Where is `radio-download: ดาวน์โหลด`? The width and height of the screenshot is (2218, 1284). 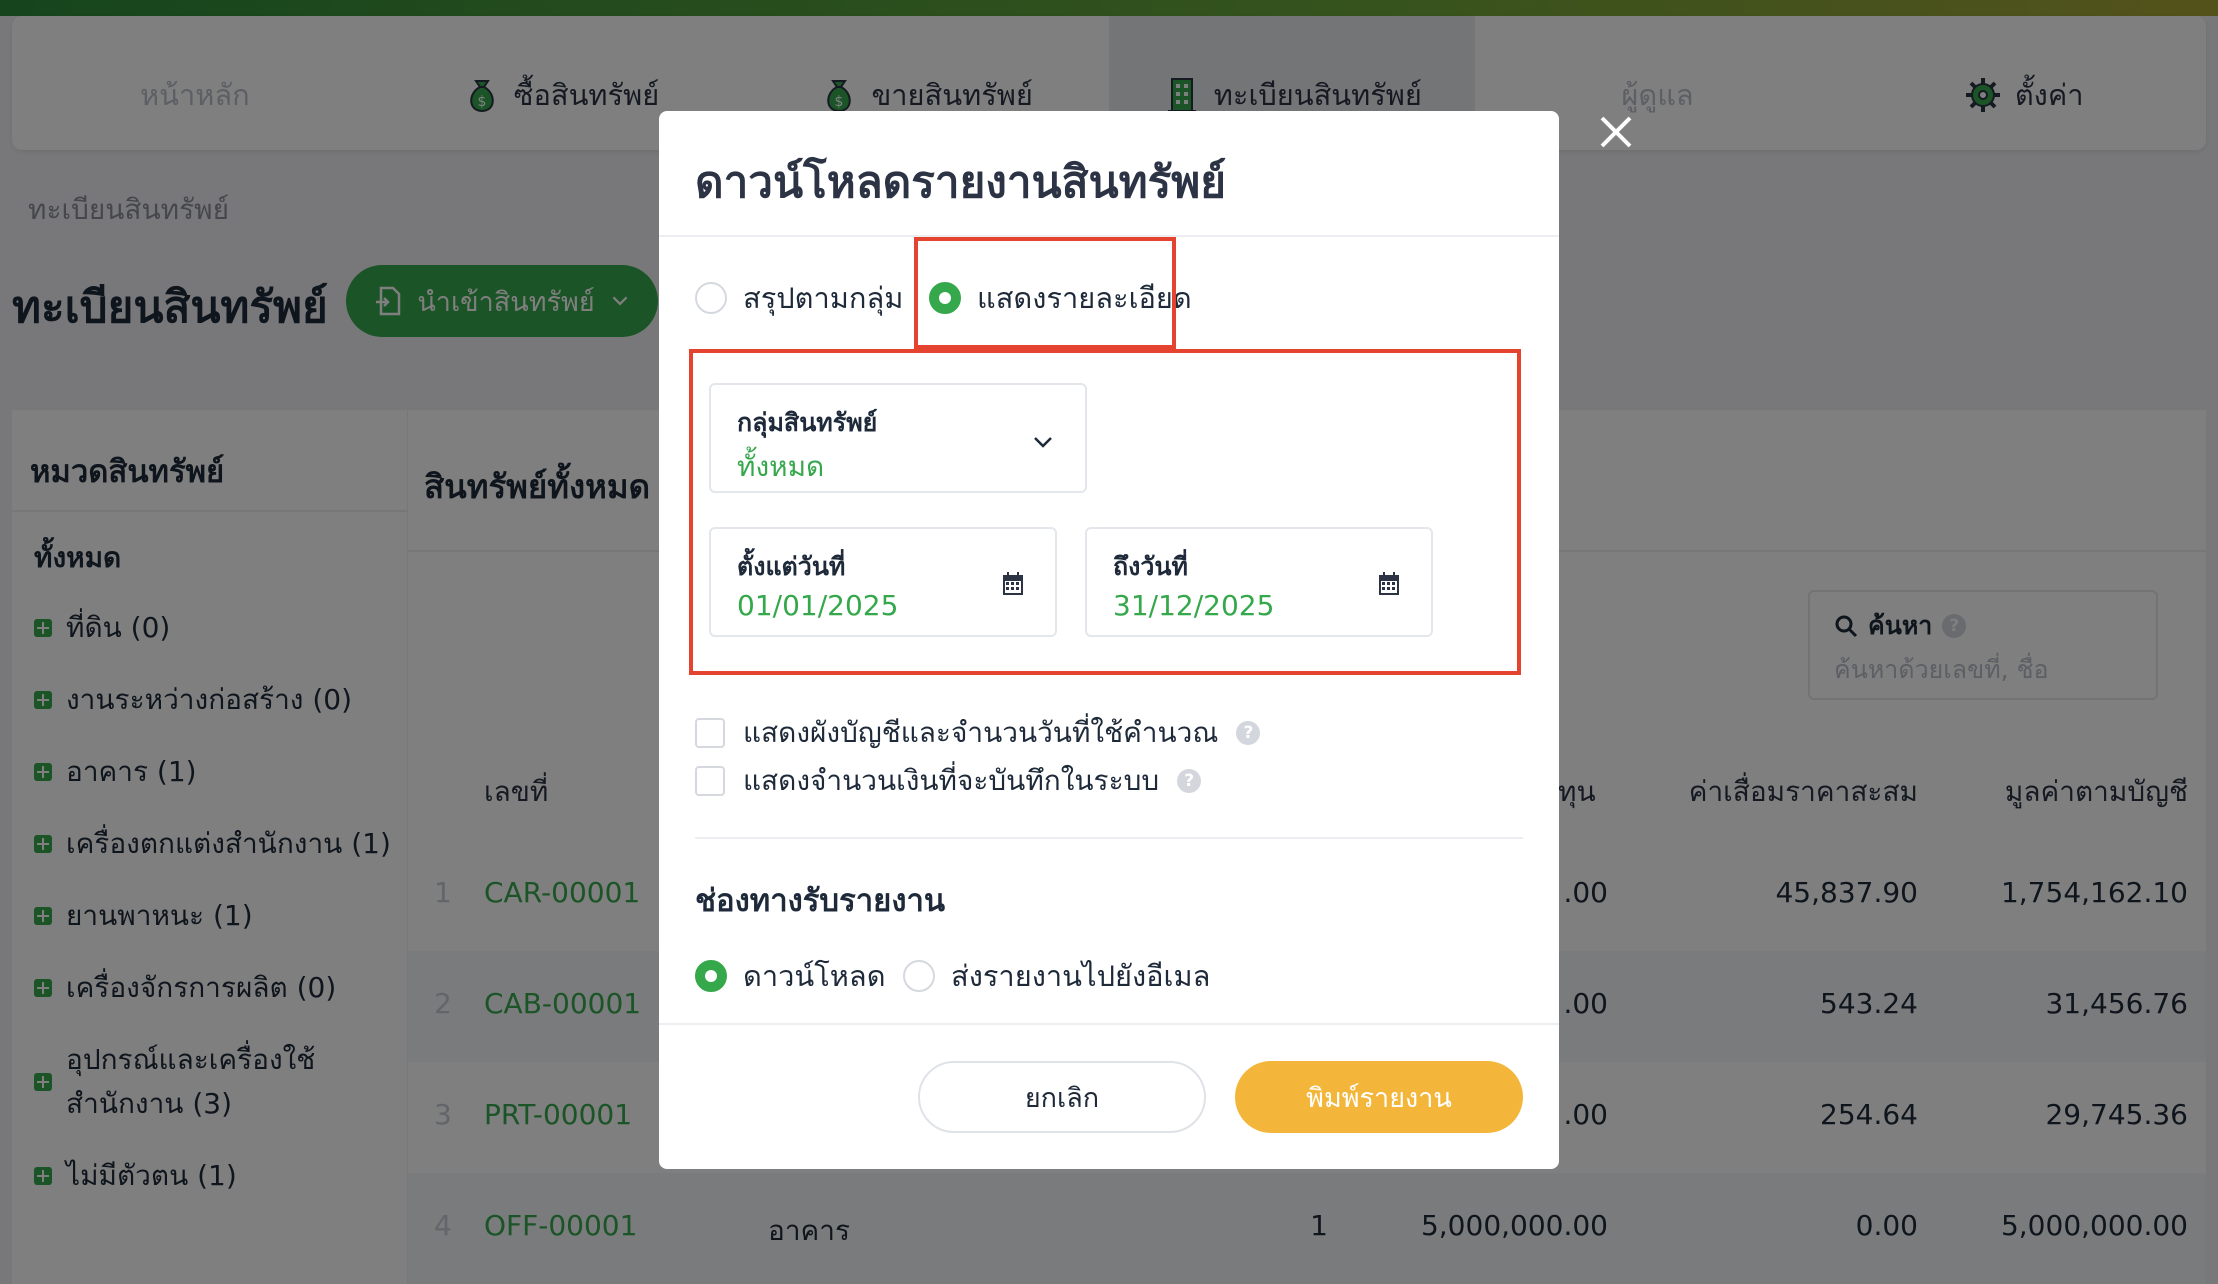 radio-download: ดาวน์โหลด is located at coordinates (790, 976).